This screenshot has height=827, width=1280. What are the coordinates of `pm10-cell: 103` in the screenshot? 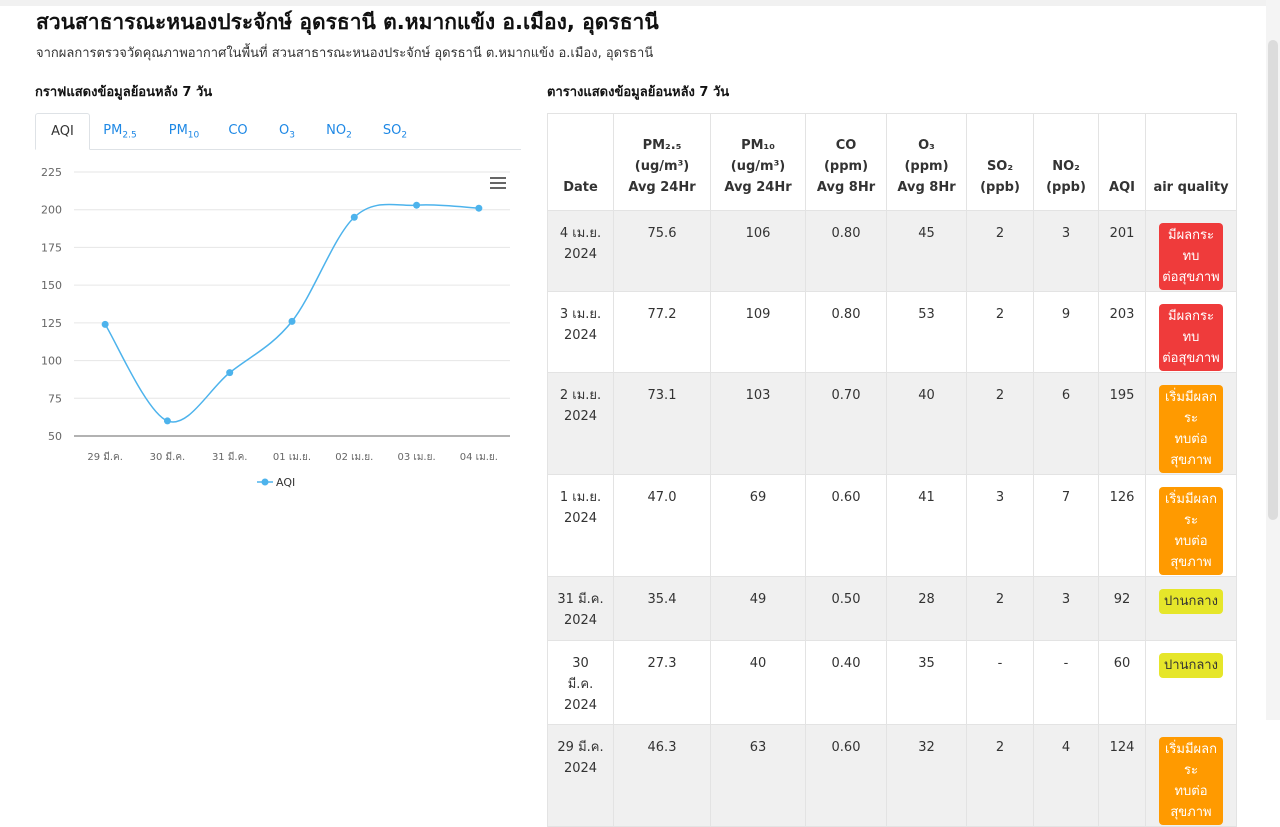 It's located at (758, 423).